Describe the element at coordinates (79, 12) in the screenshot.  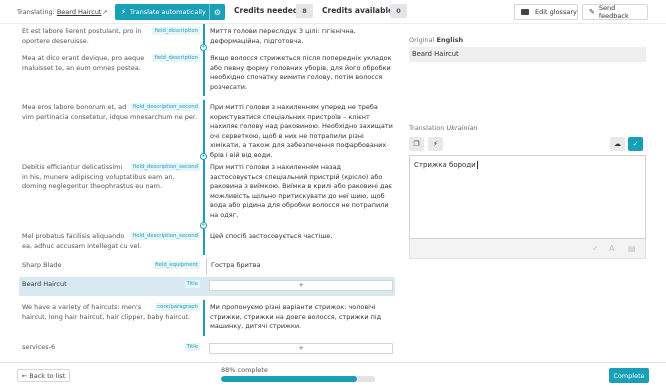
I see `document-link: Beard Haircut` at that location.